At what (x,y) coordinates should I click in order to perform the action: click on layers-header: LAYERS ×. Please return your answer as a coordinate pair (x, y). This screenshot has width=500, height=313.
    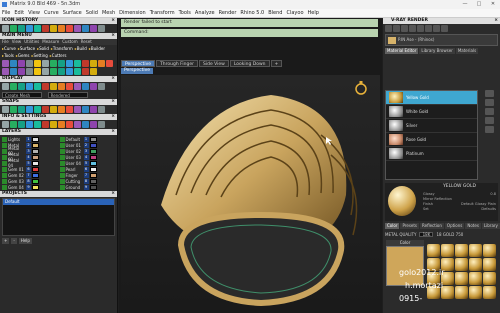
    Looking at the image, I should click on (58, 132).